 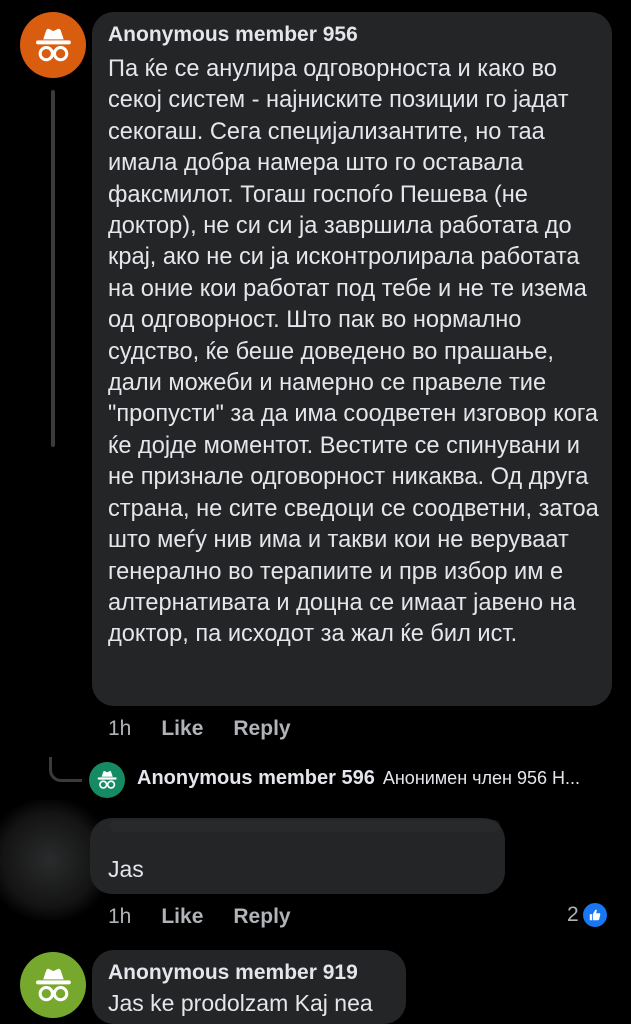 What do you see at coordinates (261, 729) in the screenshot?
I see `reply-button: Reply` at bounding box center [261, 729].